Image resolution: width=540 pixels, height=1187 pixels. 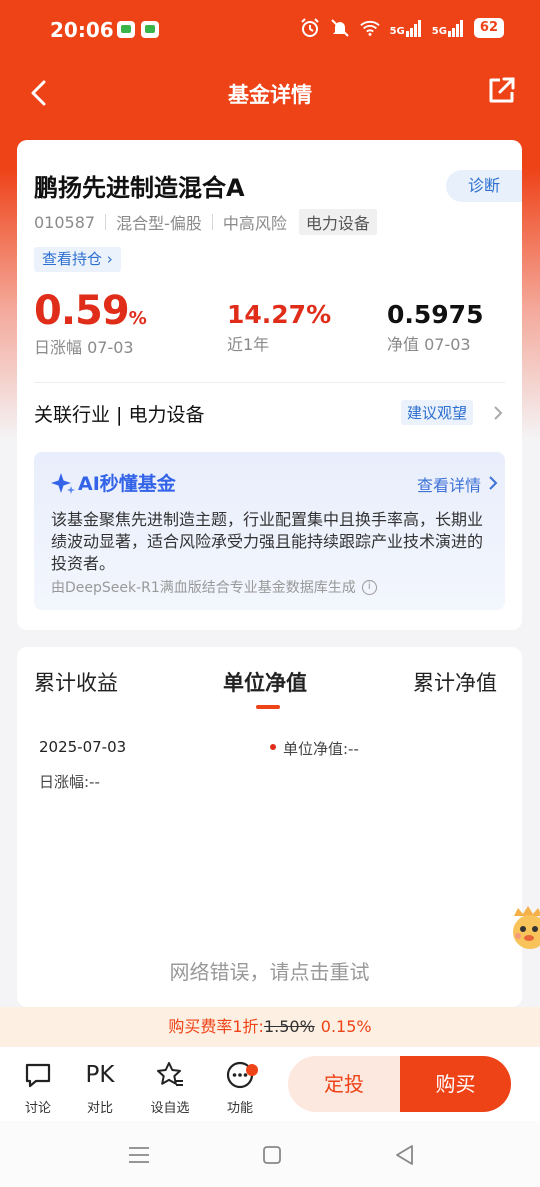 What do you see at coordinates (137, 318) in the screenshot?
I see `daily-change-unit: %` at bounding box center [137, 318].